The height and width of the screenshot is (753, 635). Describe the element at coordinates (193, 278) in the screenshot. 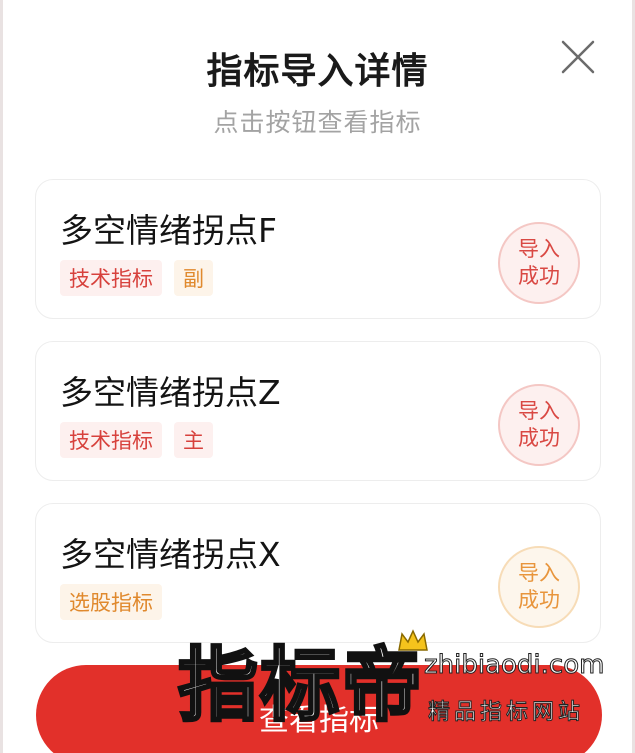

I see `indicator-position-tag: 副` at that location.